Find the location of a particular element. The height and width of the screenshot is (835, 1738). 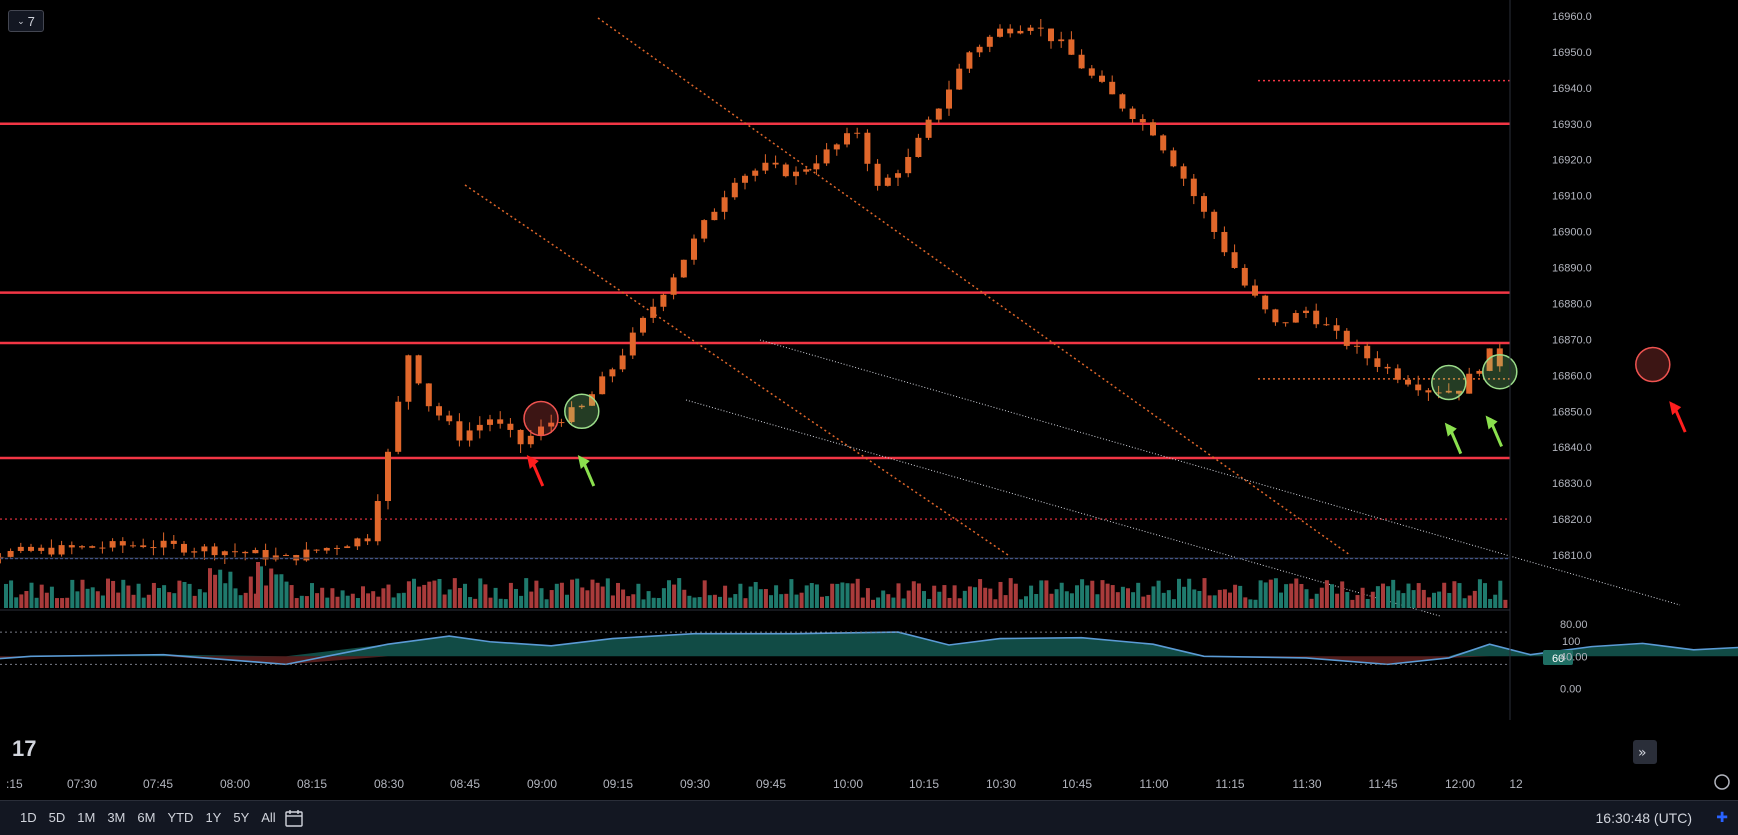

range-1d: 1D is located at coordinates (28, 817).